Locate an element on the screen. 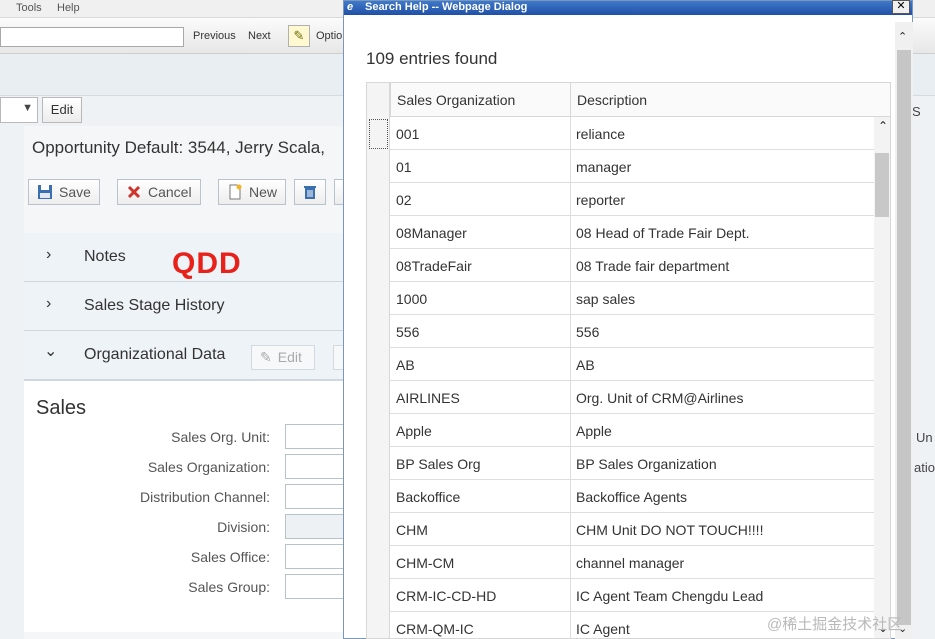  table-row: CHM-CM channel manager is located at coordinates (632, 562).